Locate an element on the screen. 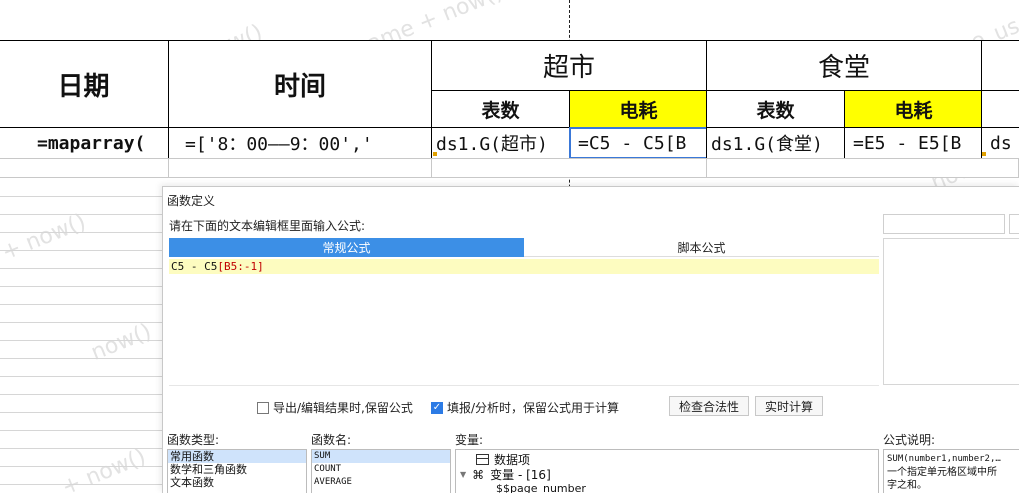 This screenshot has height=493, width=1019. header-market-meter: 表数 is located at coordinates (500, 109).